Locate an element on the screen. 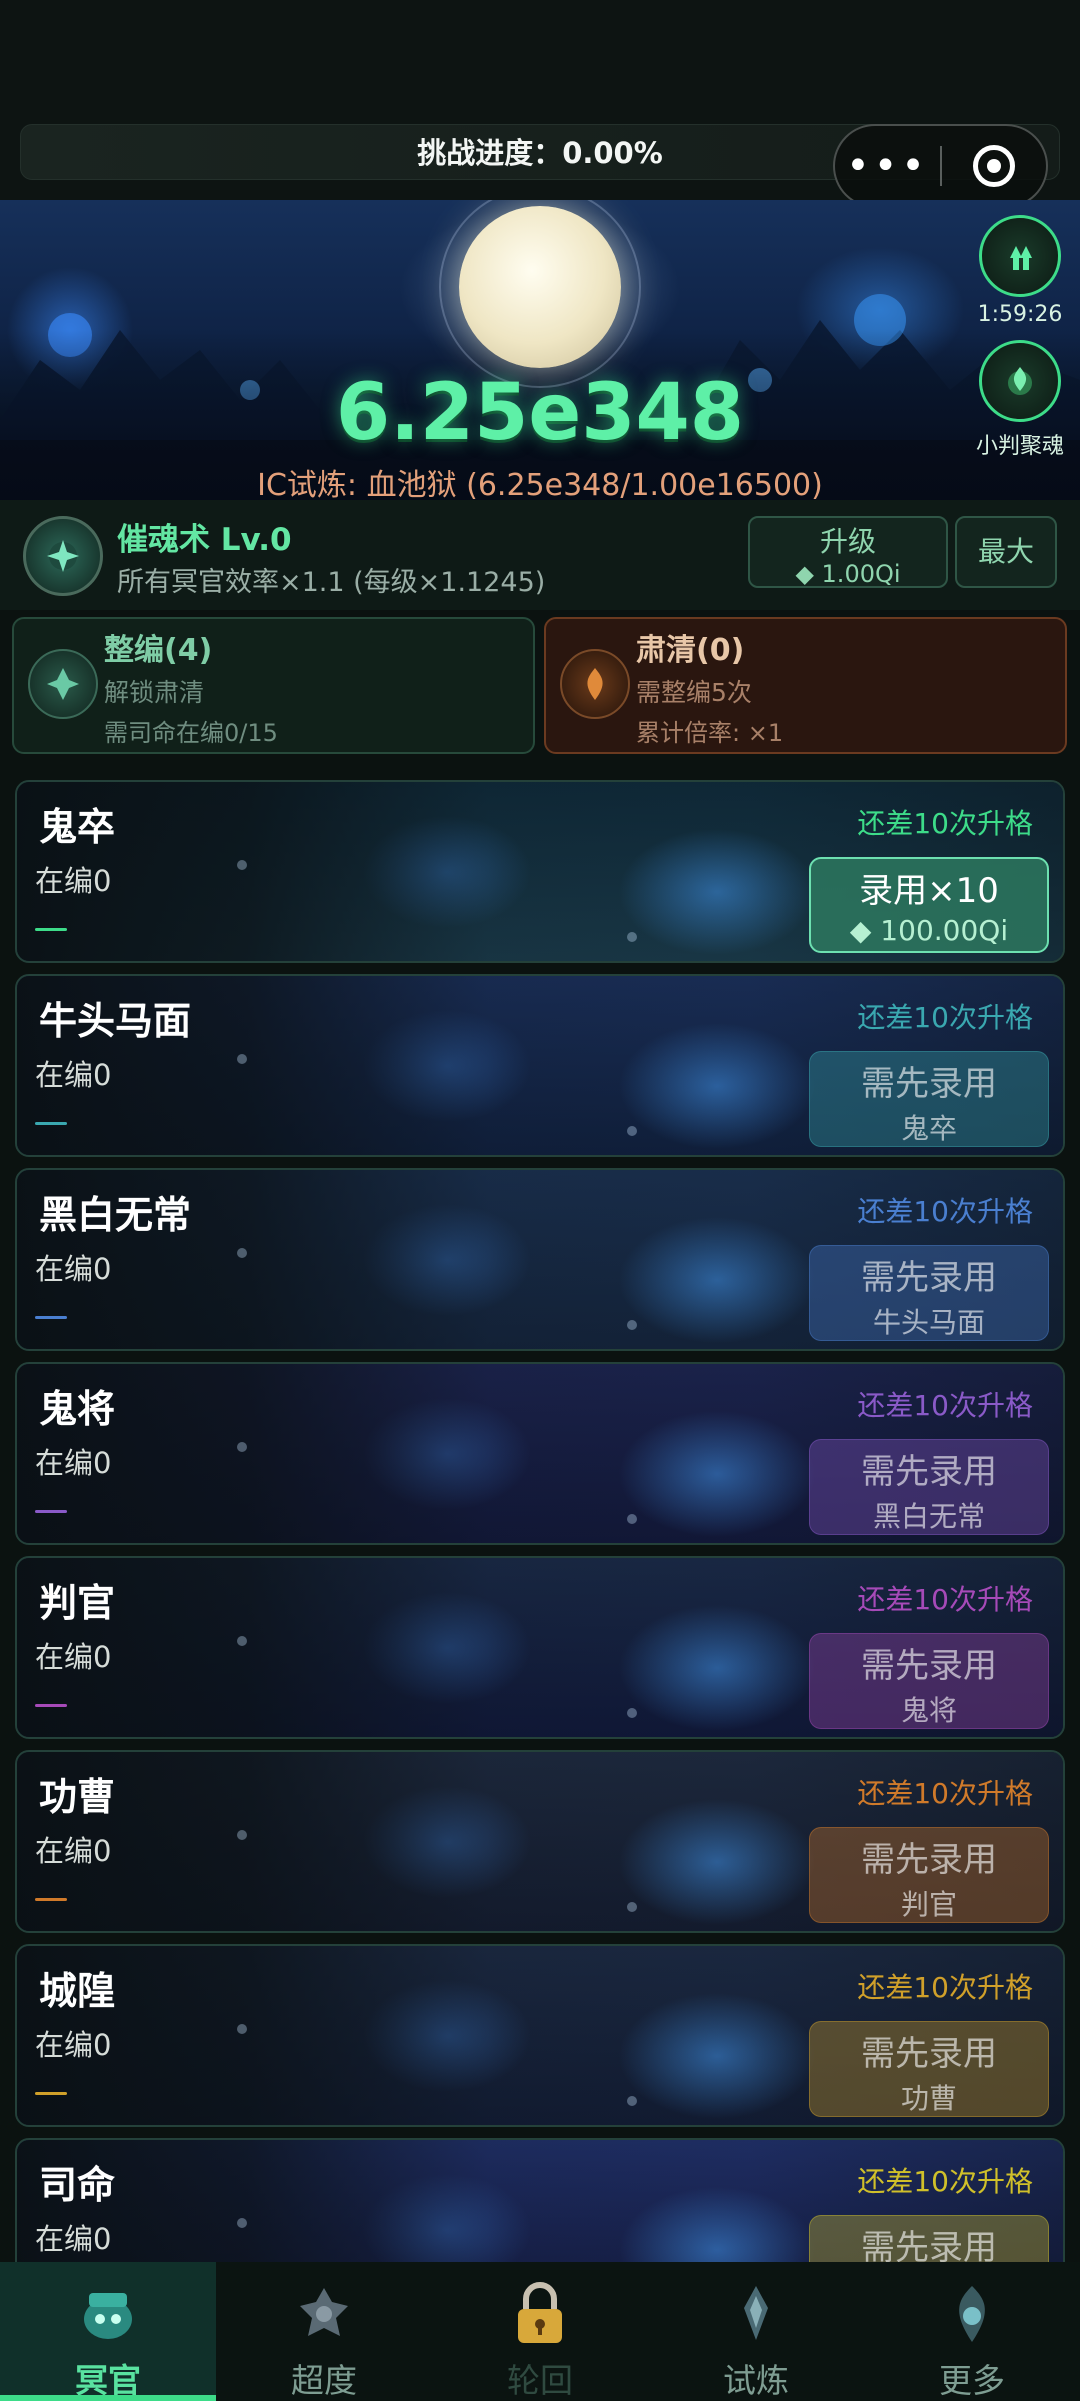 The height and width of the screenshot is (2401, 1080). double-arrow-up-icon is located at coordinates (1021, 258).